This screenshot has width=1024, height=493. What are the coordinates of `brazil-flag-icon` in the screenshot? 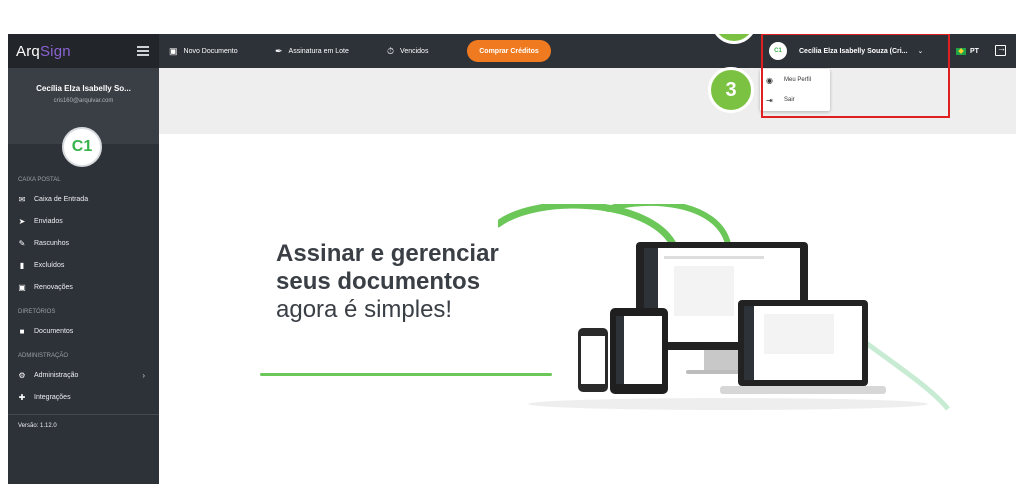 It's located at (961, 51).